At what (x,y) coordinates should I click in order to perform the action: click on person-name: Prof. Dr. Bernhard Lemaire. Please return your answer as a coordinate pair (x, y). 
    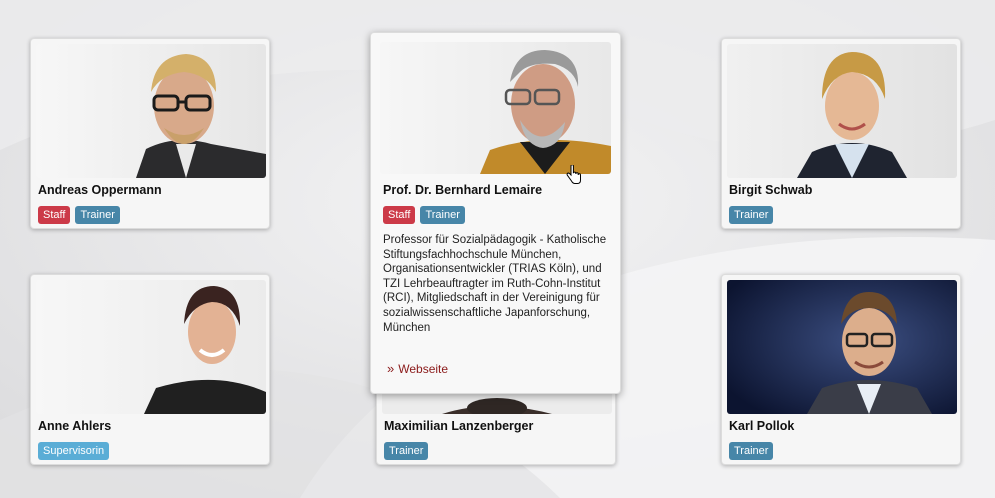
    Looking at the image, I should click on (463, 190).